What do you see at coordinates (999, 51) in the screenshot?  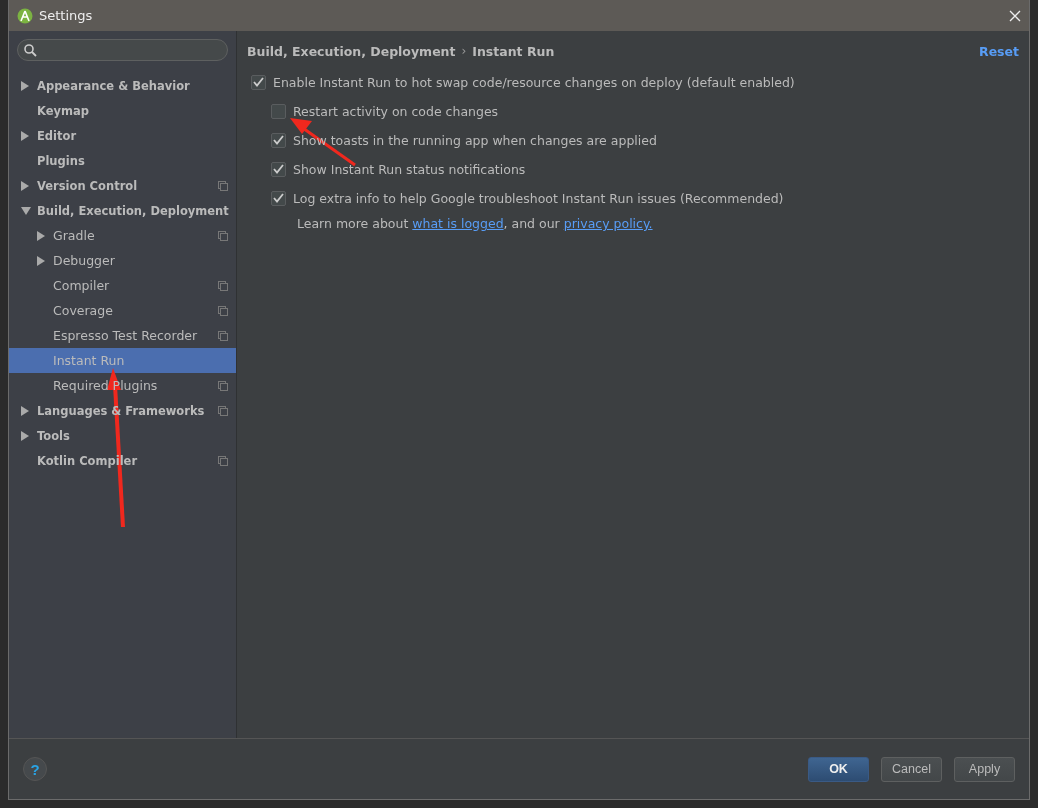 I see `reset-link: Reset` at bounding box center [999, 51].